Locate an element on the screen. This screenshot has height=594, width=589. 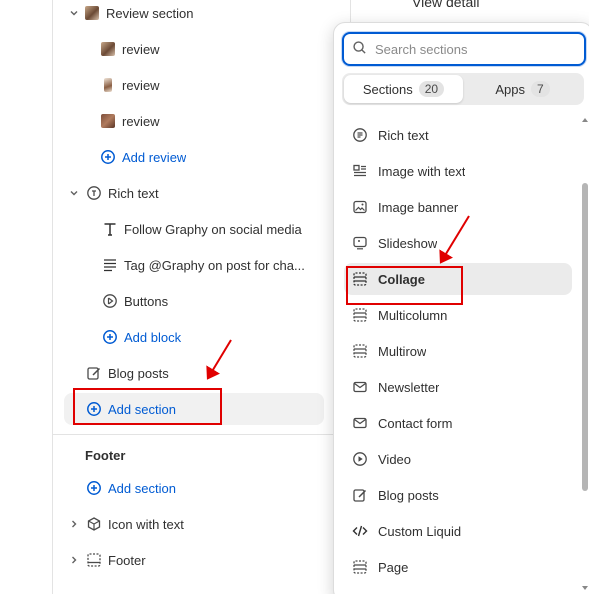
tree-divider is located at coordinates (52, 297).